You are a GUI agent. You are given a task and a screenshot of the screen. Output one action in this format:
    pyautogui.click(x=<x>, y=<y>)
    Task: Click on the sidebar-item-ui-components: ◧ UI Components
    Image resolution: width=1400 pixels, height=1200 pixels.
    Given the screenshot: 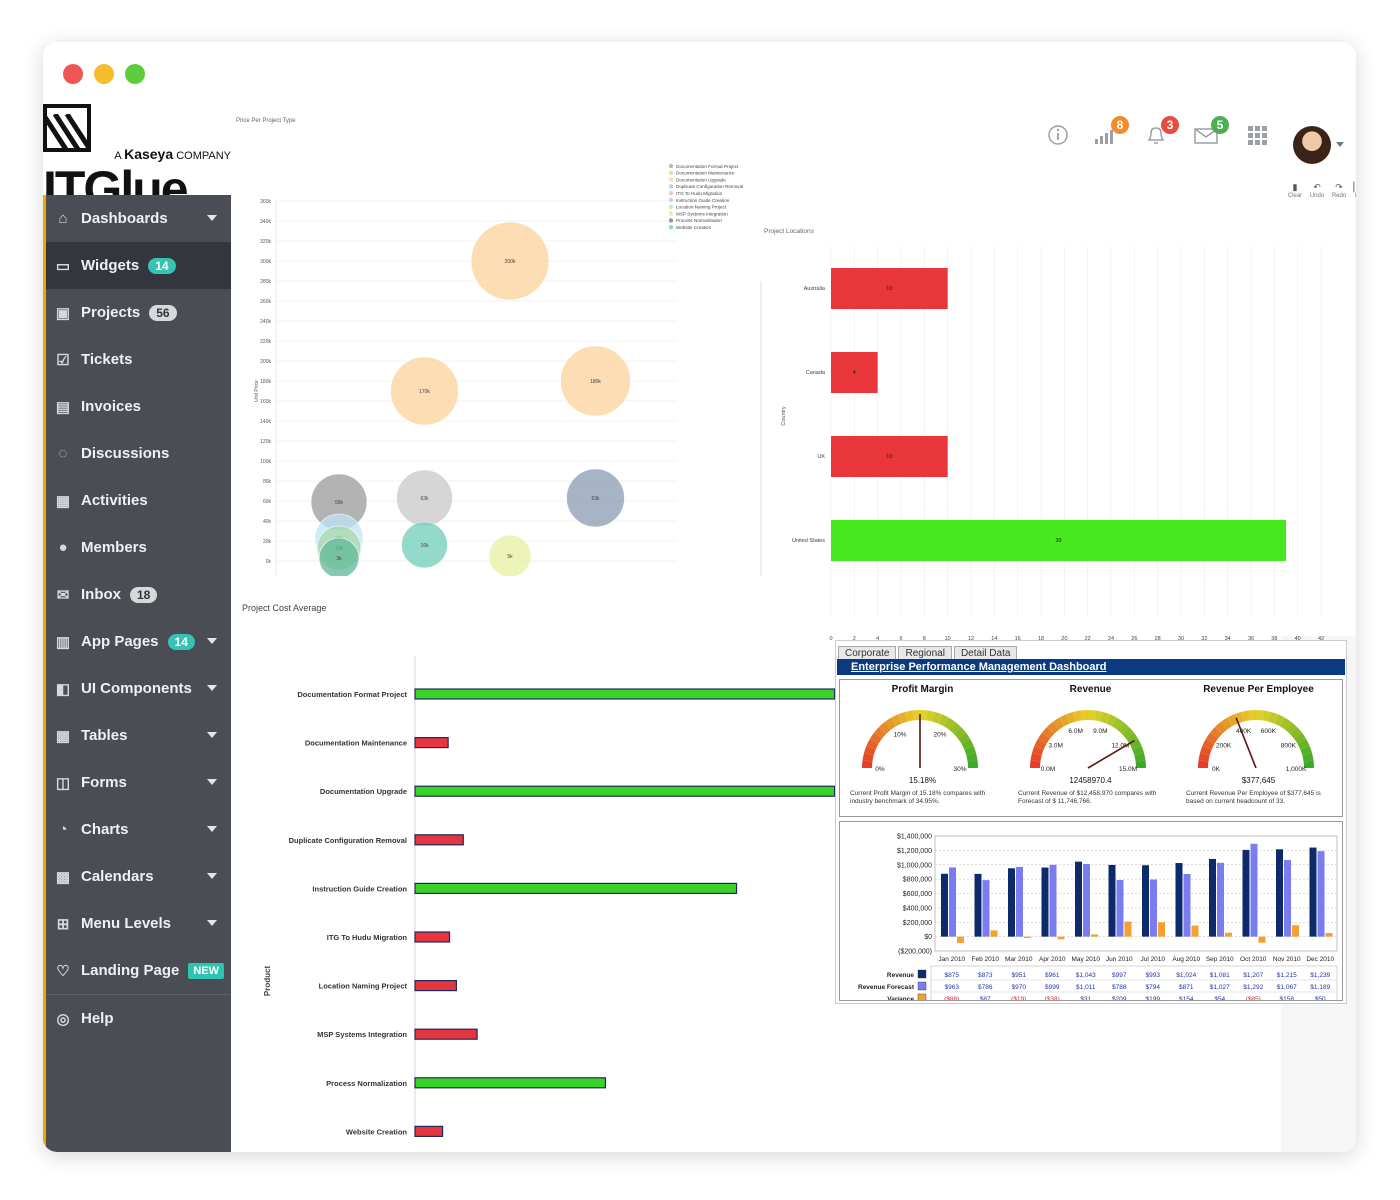 What is the action you would take?
    pyautogui.click(x=138, y=688)
    